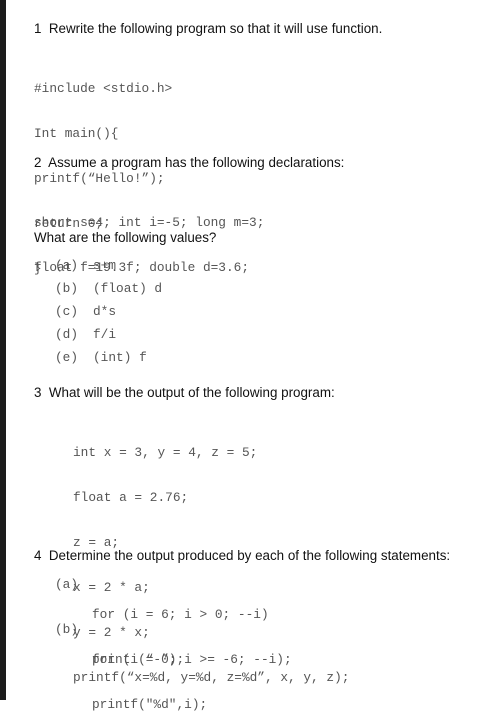 The image size is (502, 727). I want to click on item-expression: (float) d, so click(128, 288).